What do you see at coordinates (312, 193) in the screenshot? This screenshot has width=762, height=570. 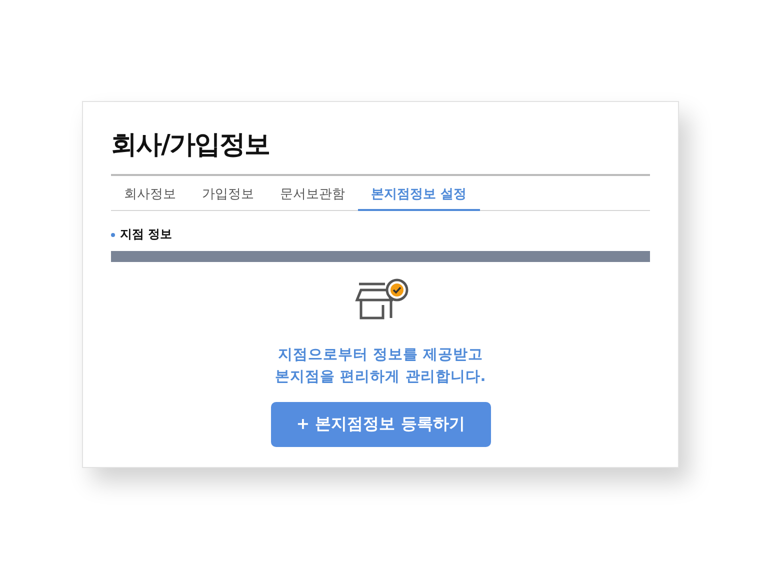 I see `tab: 문서보관함` at bounding box center [312, 193].